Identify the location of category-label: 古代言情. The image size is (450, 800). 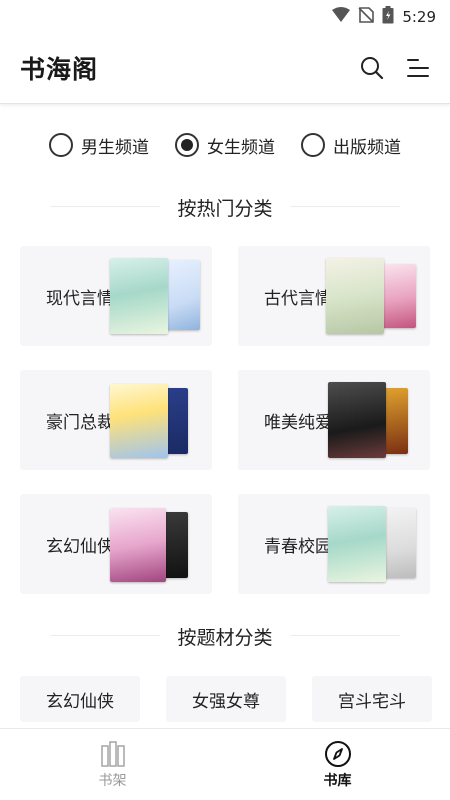
(298, 299).